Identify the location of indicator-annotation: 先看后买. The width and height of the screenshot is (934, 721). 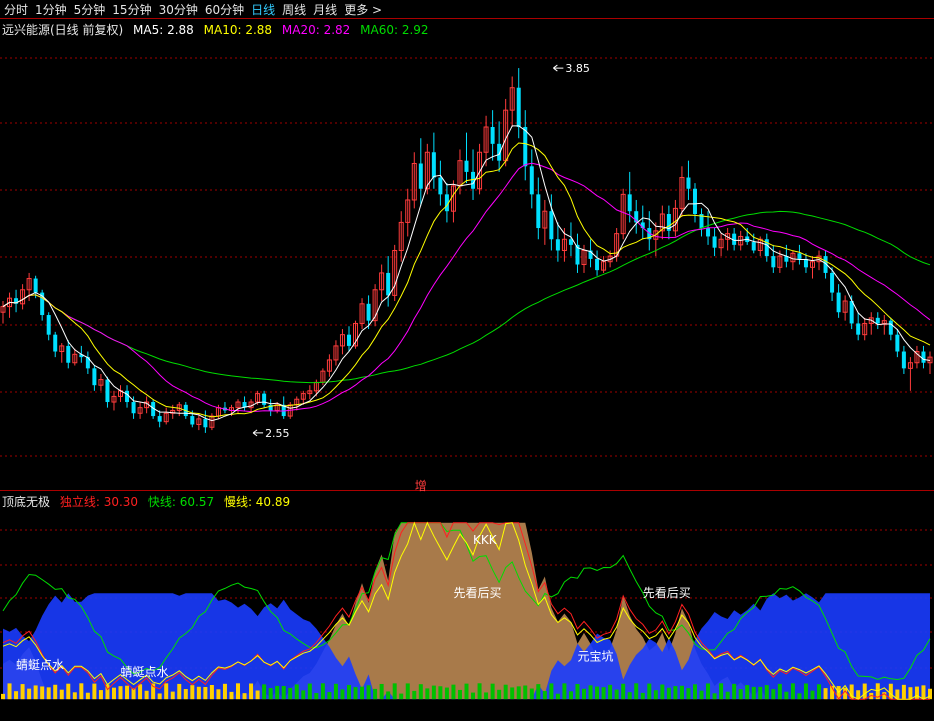
(477, 593).